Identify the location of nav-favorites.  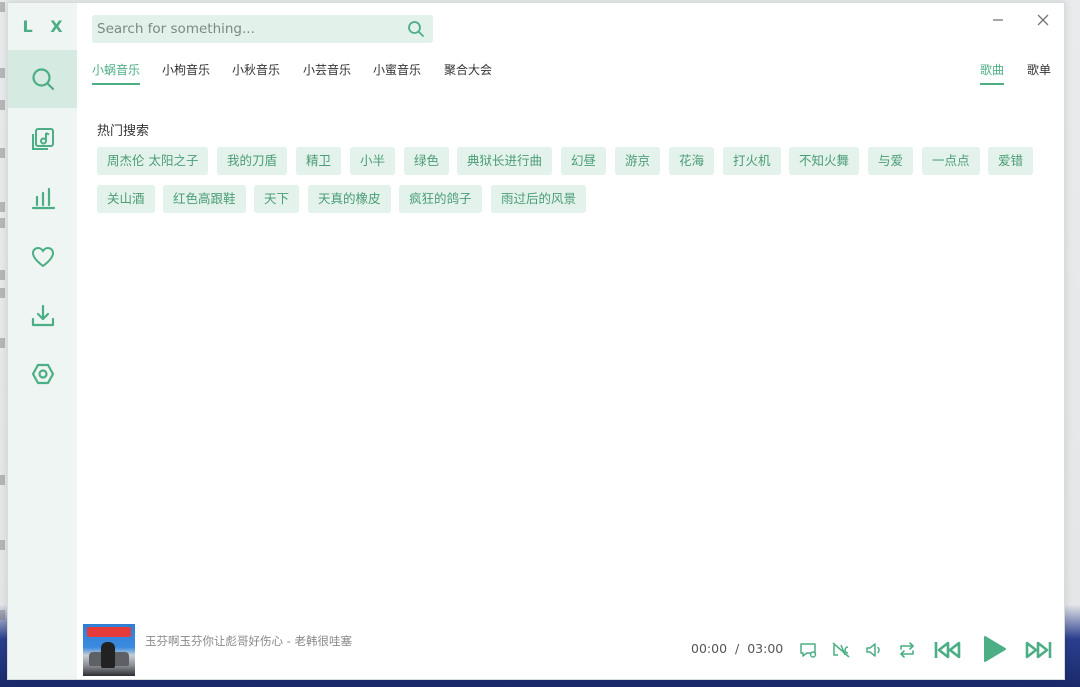
(42, 257).